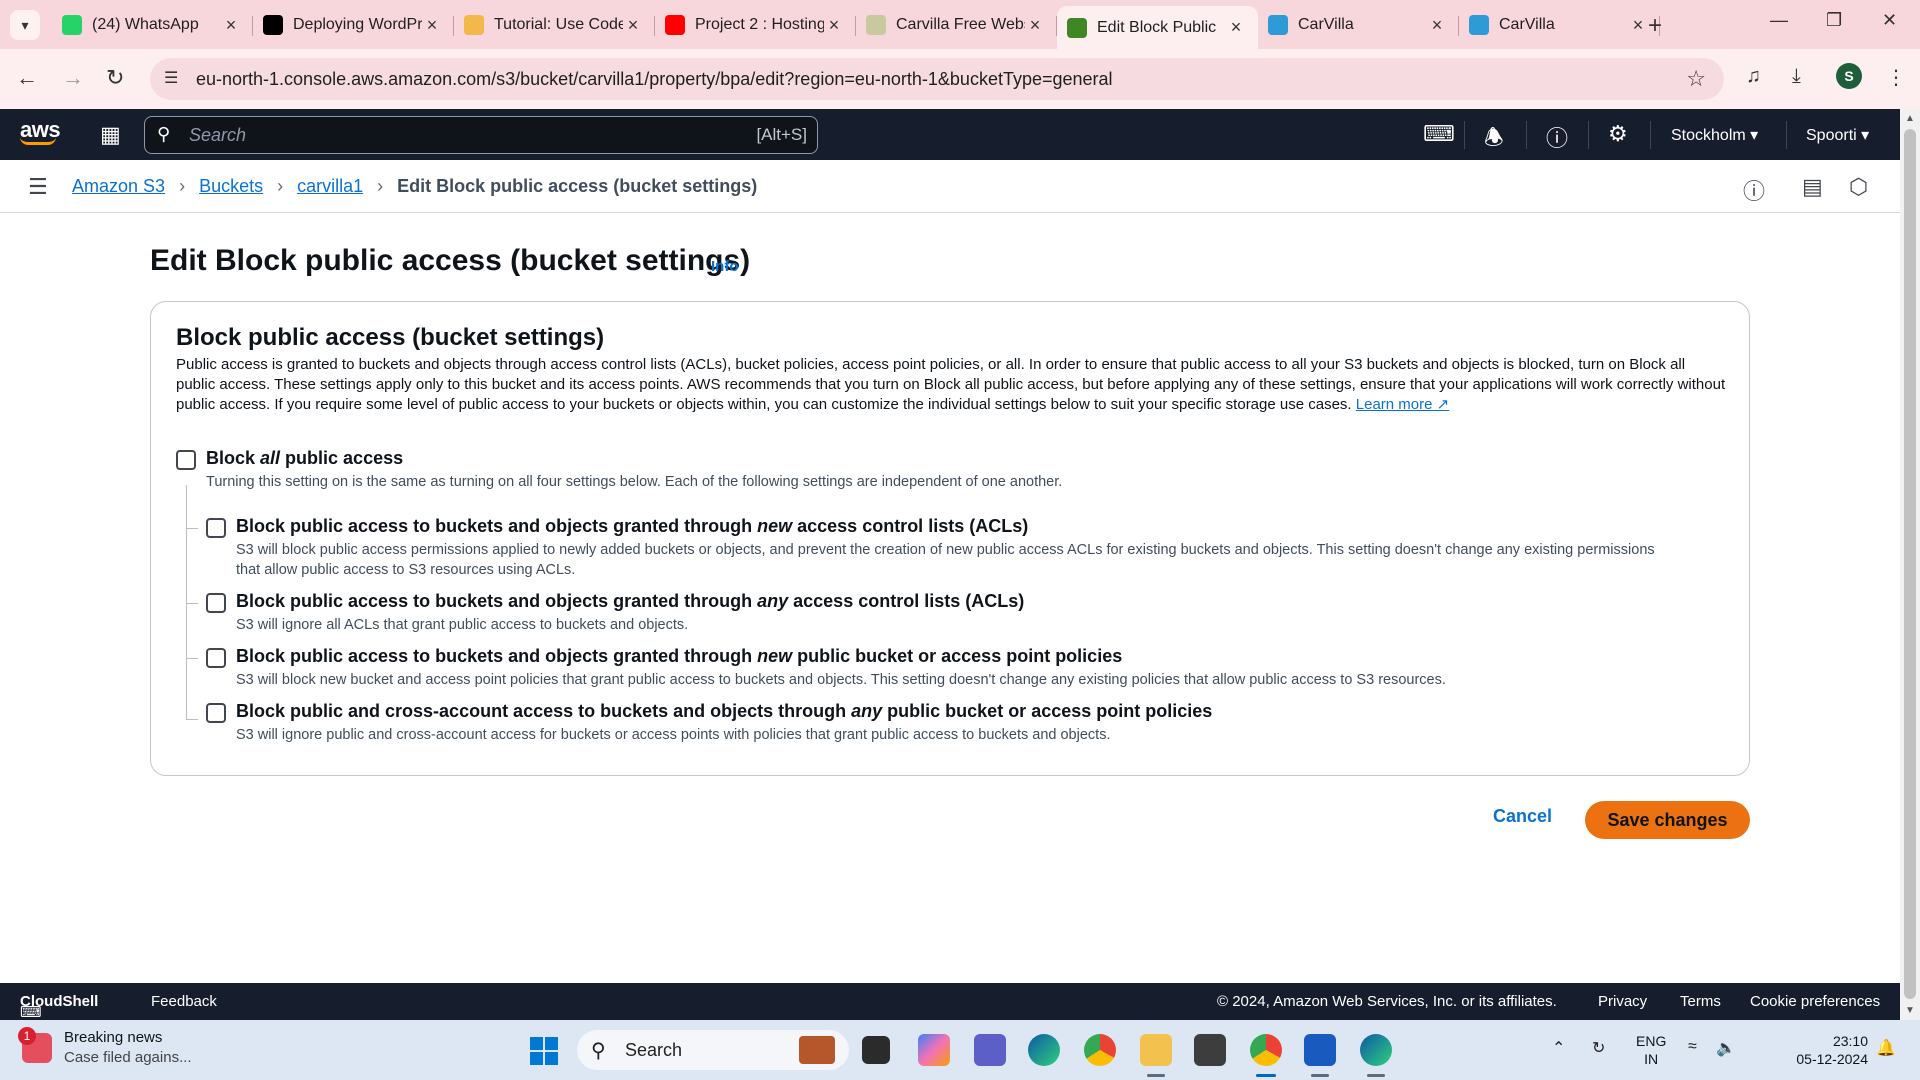 The width and height of the screenshot is (1920, 1080). I want to click on settings-gear-icon: ⚙, so click(1618, 134).